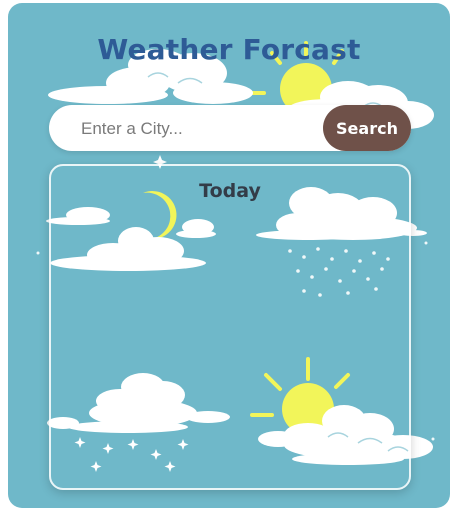 This screenshot has height=516, width=458. What do you see at coordinates (367, 128) in the screenshot?
I see `search-button: Search` at bounding box center [367, 128].